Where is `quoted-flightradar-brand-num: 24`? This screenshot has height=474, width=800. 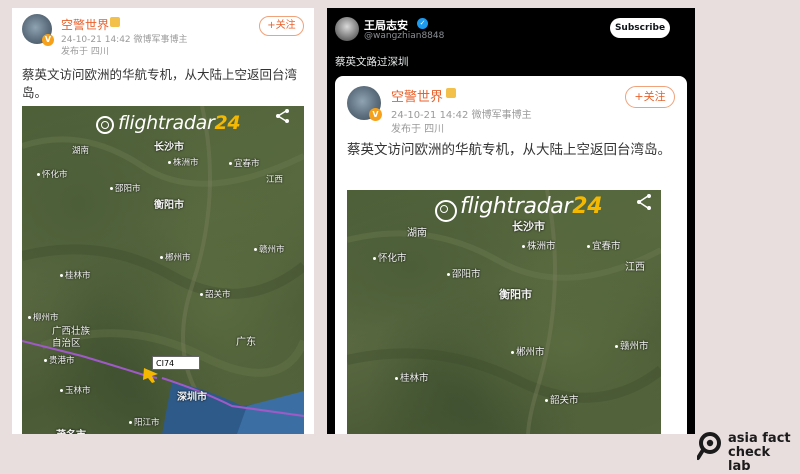
quoted-flightradar-brand-num: 24 is located at coordinates (587, 206).